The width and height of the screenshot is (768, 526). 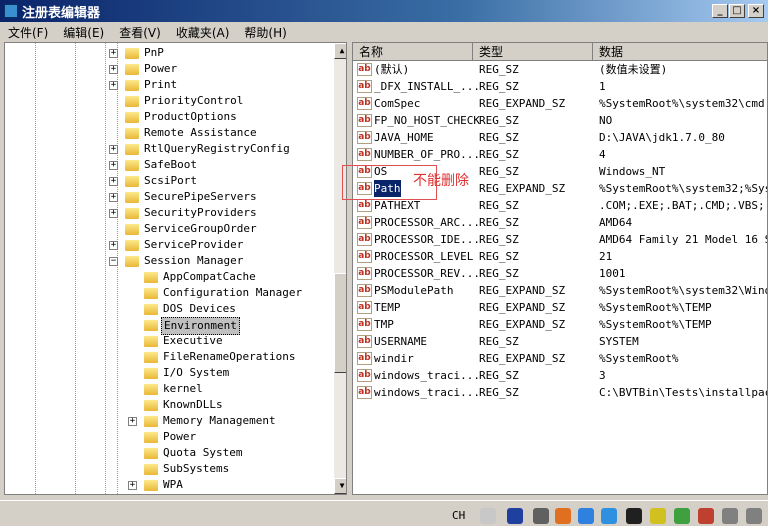 What do you see at coordinates (533, 52) in the screenshot?
I see `column-type: 类型` at bounding box center [533, 52].